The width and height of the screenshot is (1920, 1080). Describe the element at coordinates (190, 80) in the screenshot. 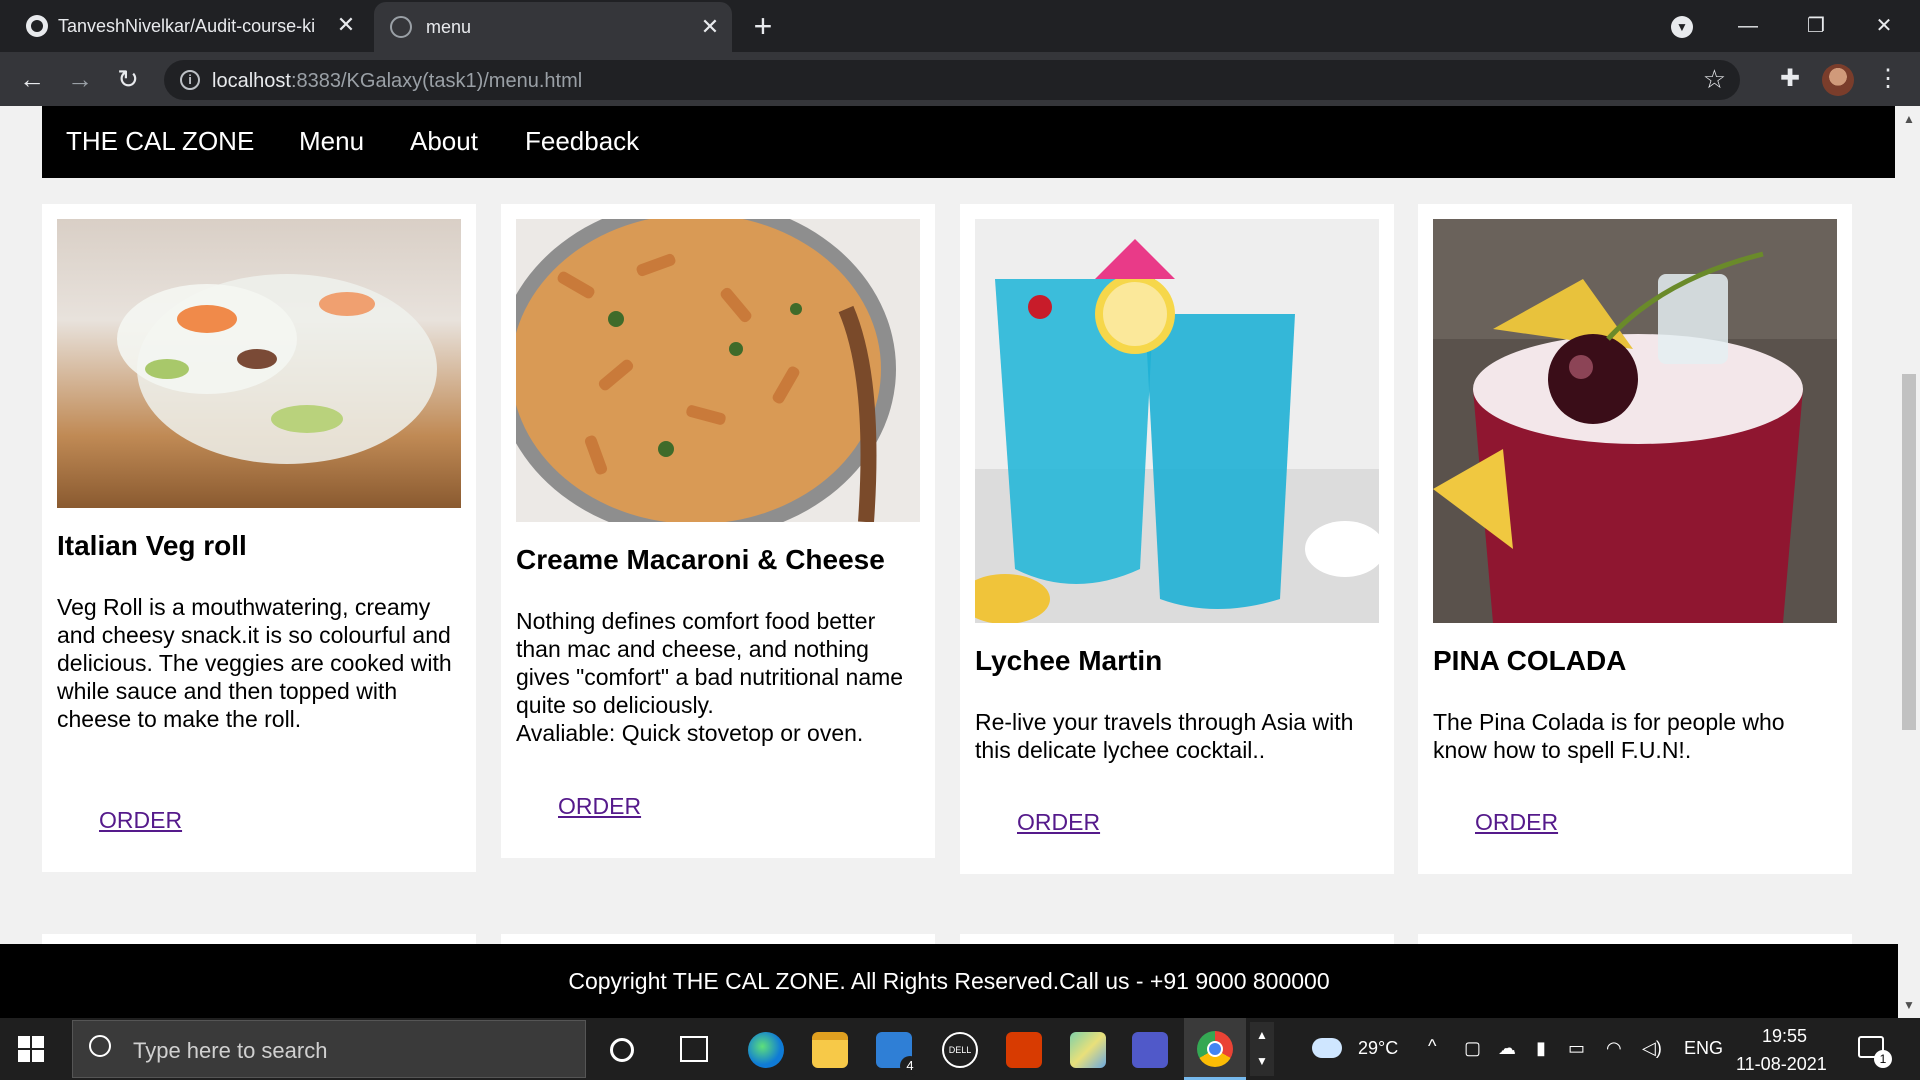

I see `info-icon: i` at that location.